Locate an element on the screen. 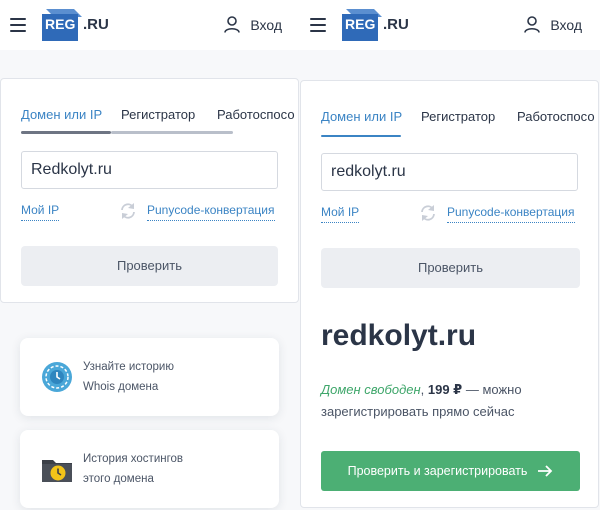 This screenshot has height=510, width=600. tab-scroll-track is located at coordinates (172, 132).